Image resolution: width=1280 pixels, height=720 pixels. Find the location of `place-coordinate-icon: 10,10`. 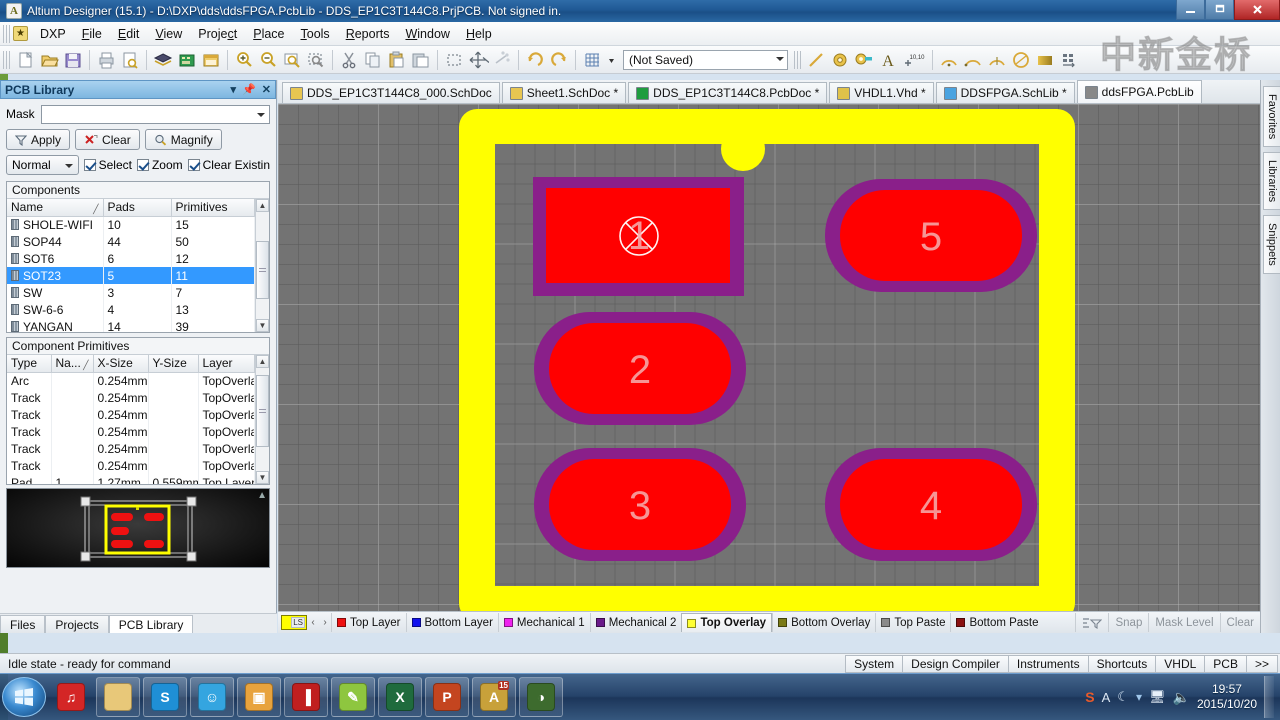

place-coordinate-icon: 10,10 is located at coordinates (914, 60).